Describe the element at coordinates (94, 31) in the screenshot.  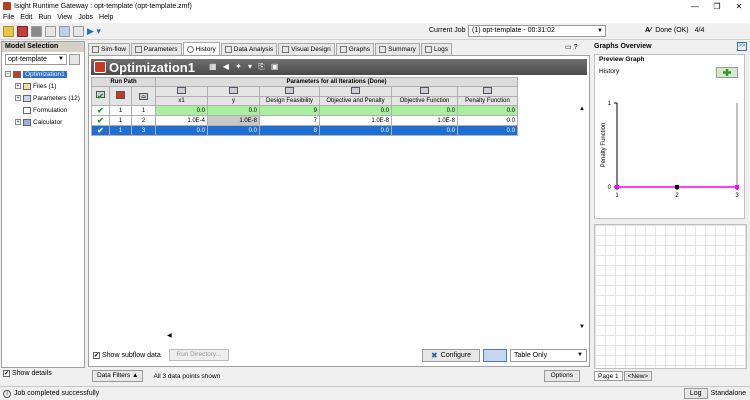
I see `run-icon: ▶ ▾` at that location.